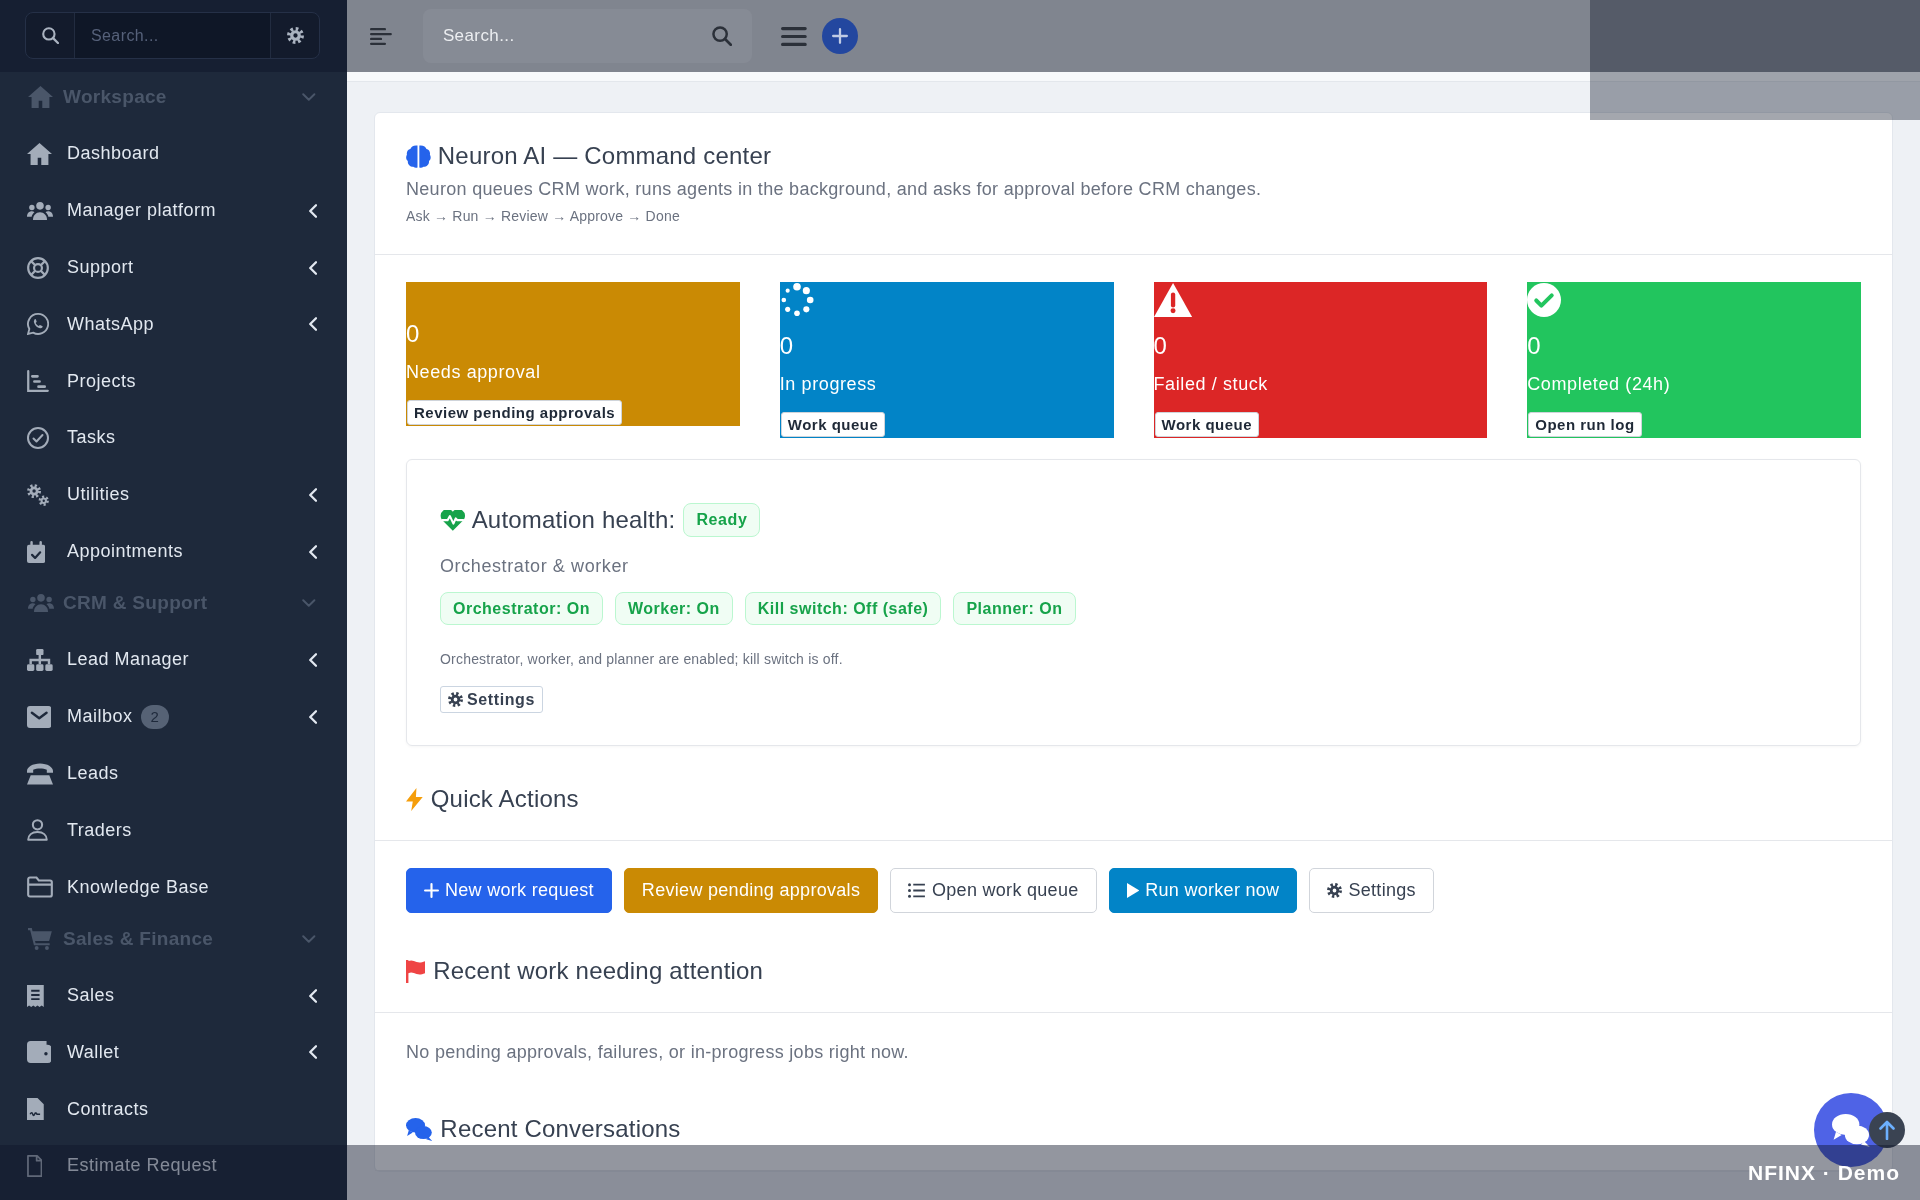  Describe the element at coordinates (173, 211) in the screenshot. I see `nav-item: Manager platform` at that location.